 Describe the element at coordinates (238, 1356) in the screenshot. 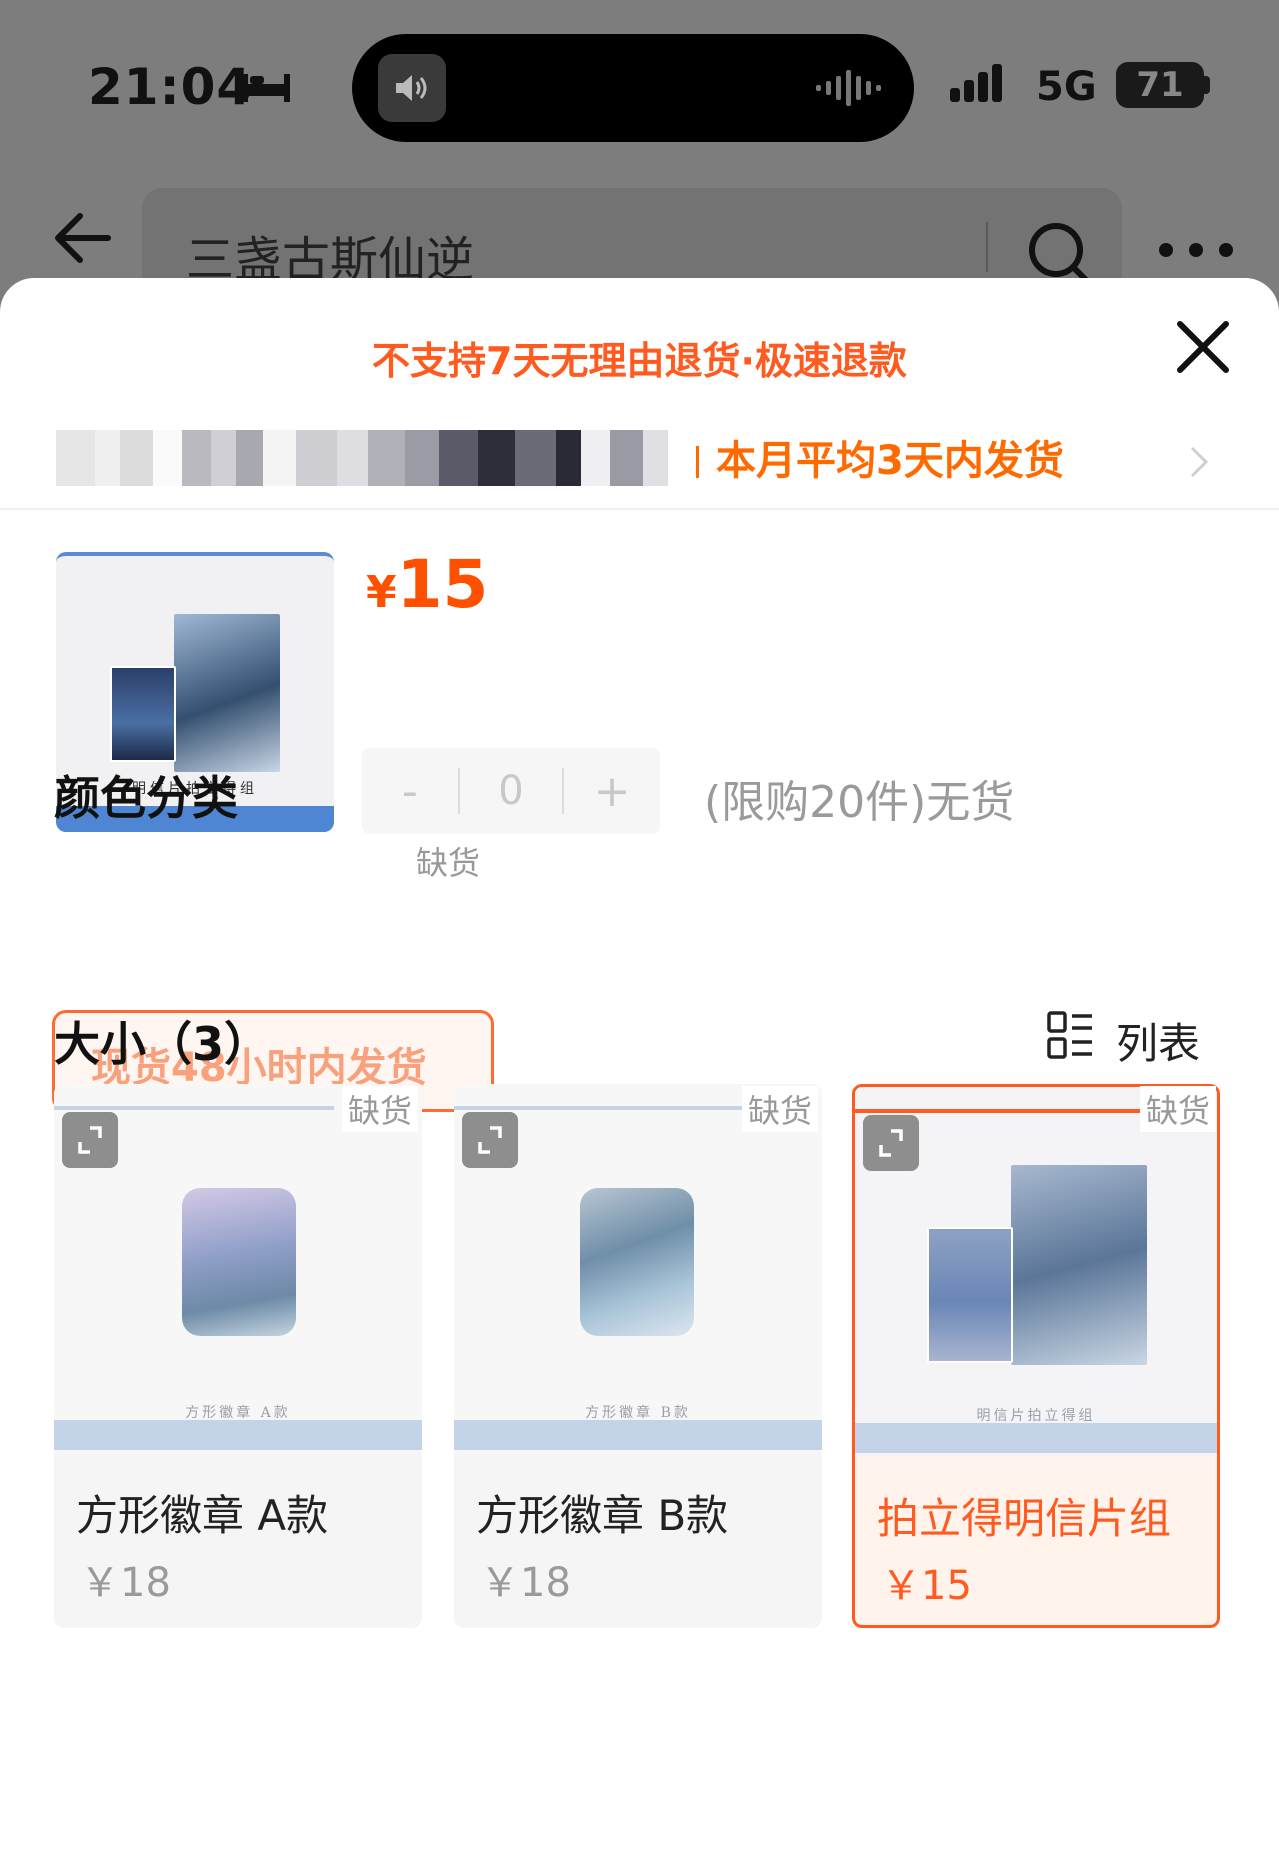

I see `size-option-card-a: 方形徽章 A款 方形徽章 A款 ￥18` at that location.